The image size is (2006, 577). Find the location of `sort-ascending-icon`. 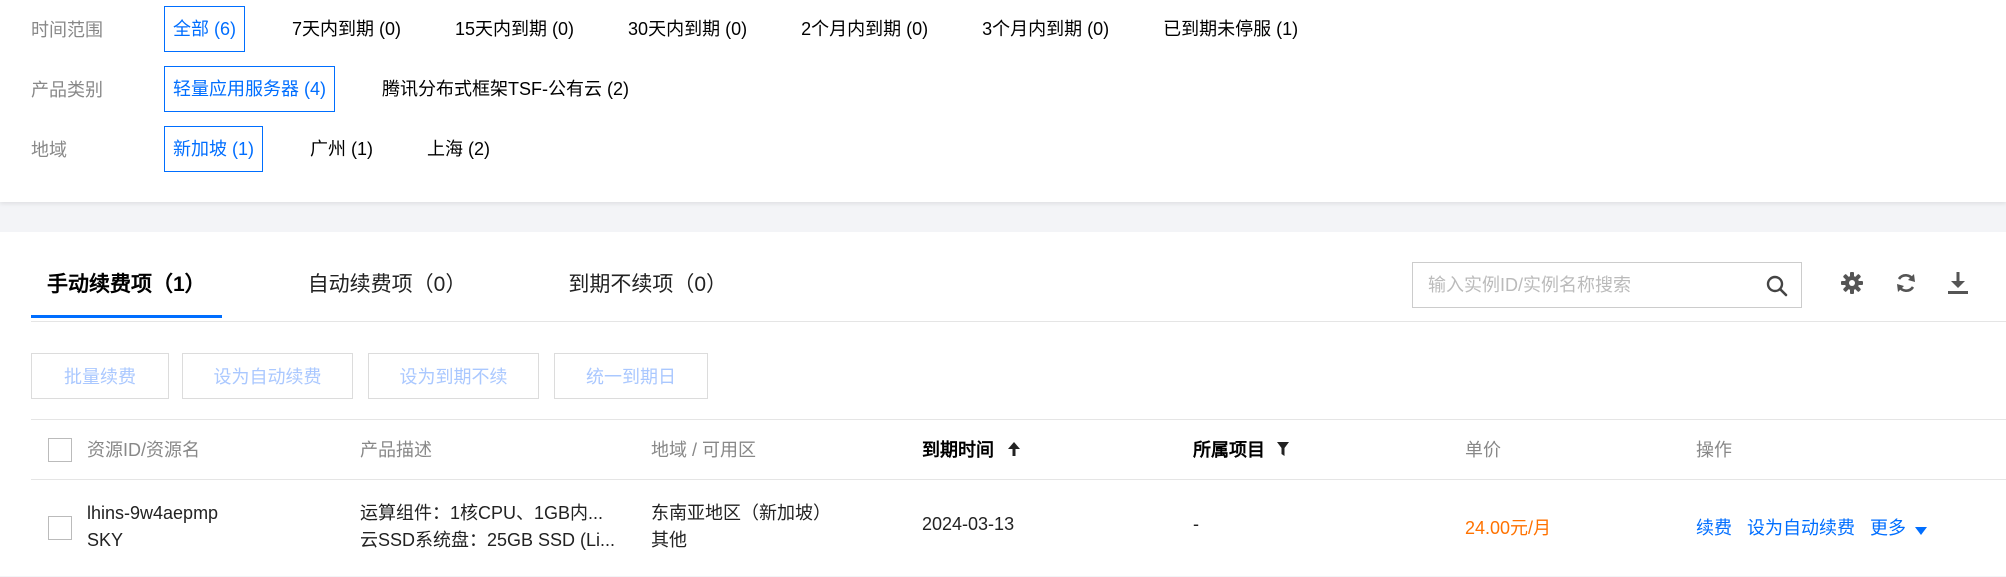

sort-ascending-icon is located at coordinates (1014, 451).